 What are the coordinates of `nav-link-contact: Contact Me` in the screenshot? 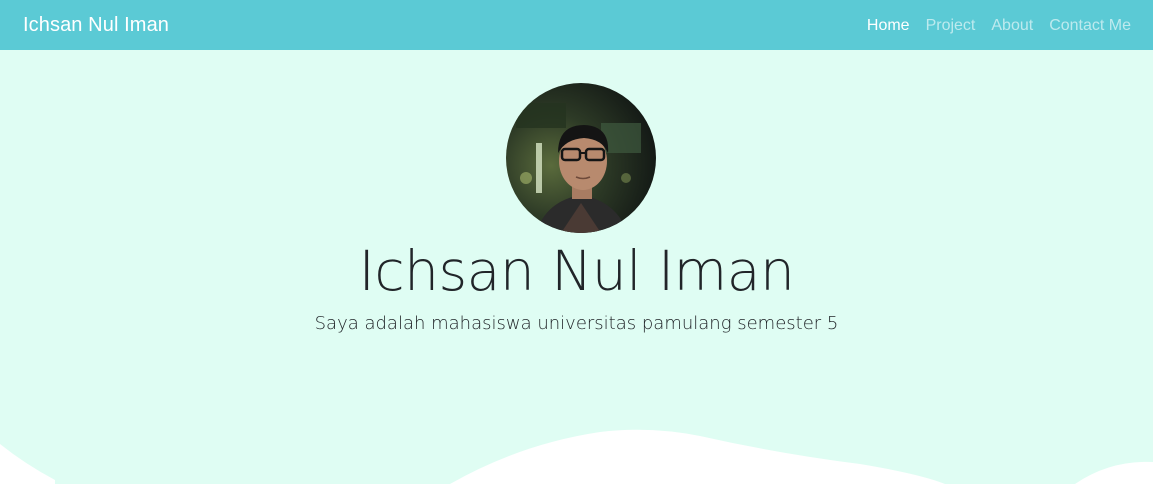 It's located at (1090, 25).